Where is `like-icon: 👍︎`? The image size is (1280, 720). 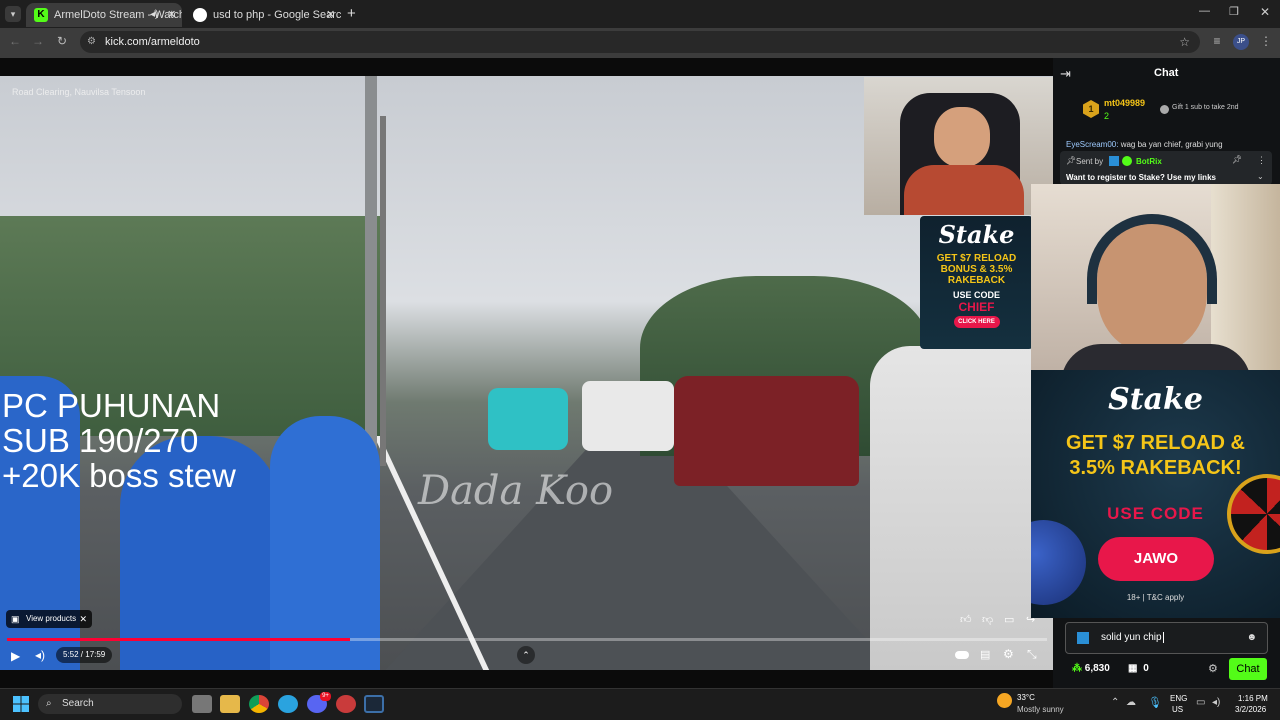
like-icon: 👍︎ is located at coordinates (966, 619).